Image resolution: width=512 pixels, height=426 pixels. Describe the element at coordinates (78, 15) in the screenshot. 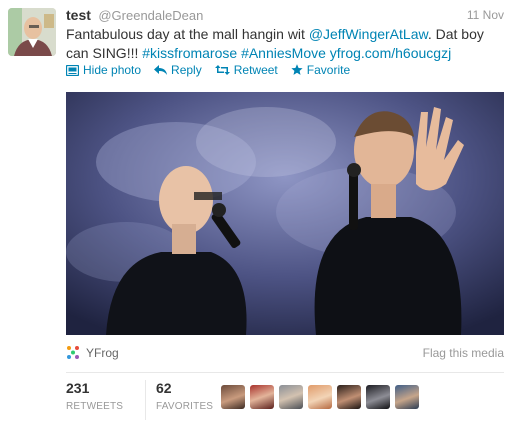

I see `display-name: test` at that location.